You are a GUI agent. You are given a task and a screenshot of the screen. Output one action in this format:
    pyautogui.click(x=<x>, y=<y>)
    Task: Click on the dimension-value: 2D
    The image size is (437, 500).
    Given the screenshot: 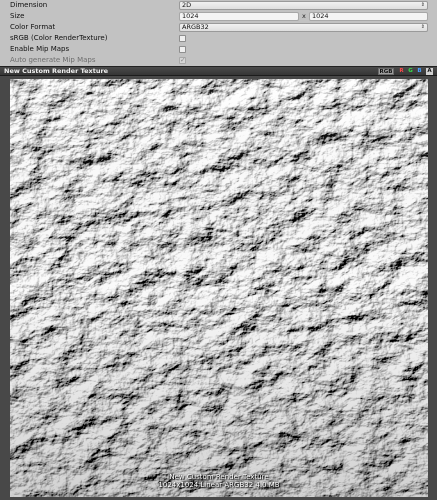 What is the action you would take?
    pyautogui.click(x=187, y=5)
    